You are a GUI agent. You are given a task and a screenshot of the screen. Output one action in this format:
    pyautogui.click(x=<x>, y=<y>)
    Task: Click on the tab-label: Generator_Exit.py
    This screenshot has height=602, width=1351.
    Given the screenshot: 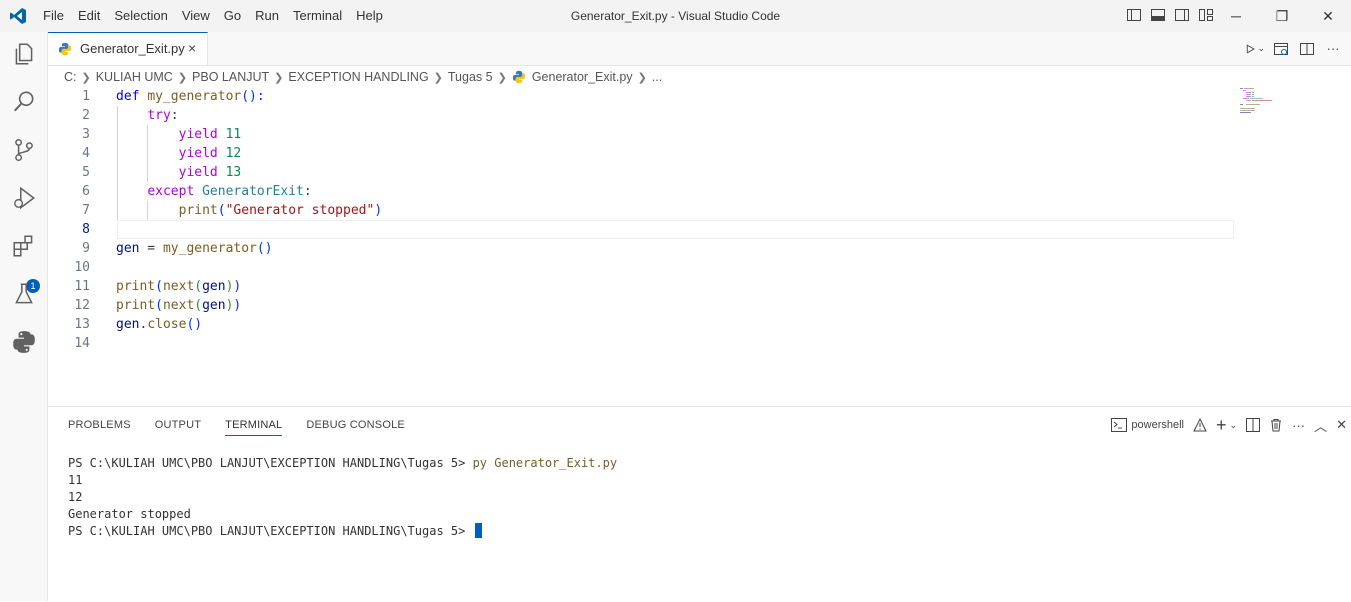 What is the action you would take?
    pyautogui.click(x=132, y=48)
    